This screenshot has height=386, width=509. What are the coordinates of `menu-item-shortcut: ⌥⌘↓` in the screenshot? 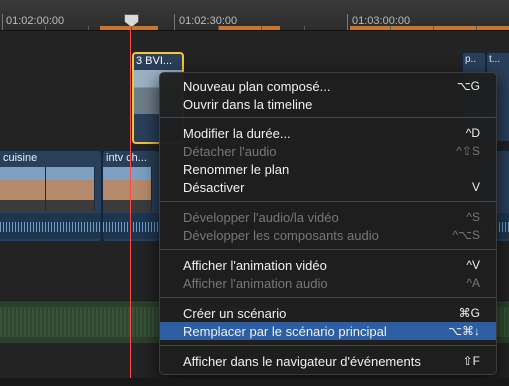 It's located at (464, 331).